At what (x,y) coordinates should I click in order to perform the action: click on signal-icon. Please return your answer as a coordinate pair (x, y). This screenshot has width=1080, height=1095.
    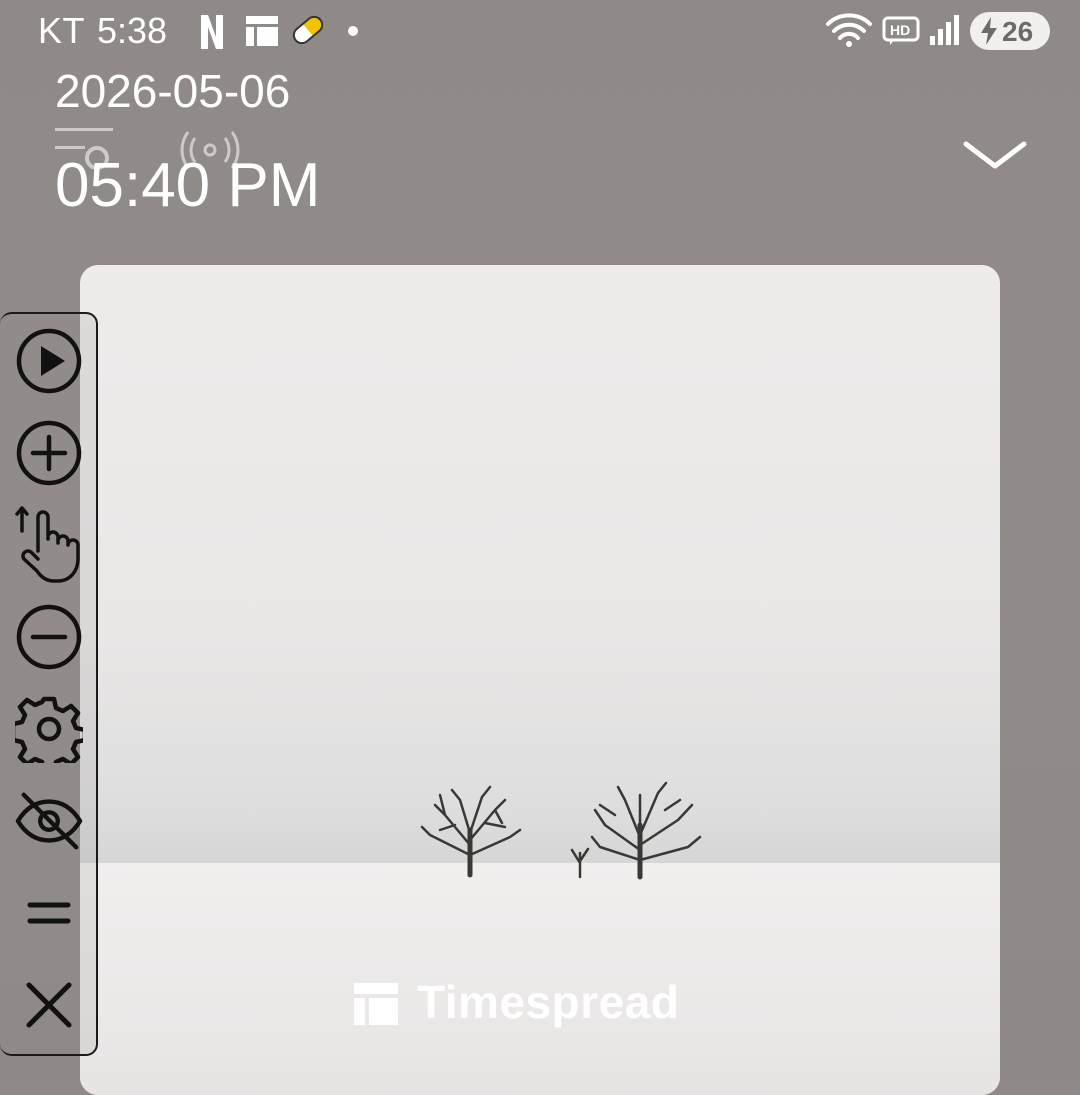
    Looking at the image, I should click on (945, 32).